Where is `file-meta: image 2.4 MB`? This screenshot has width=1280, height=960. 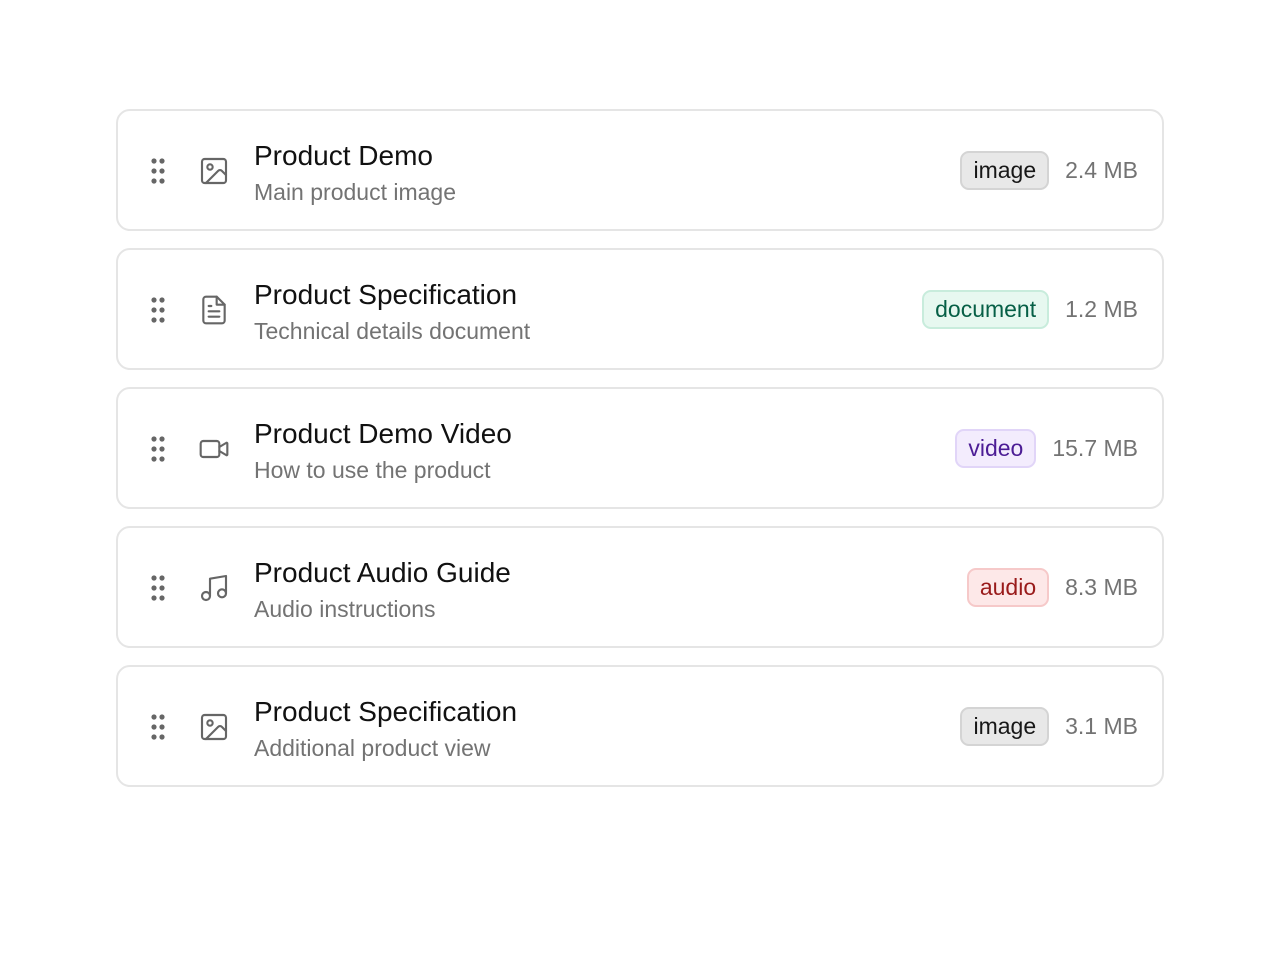
file-meta: image 2.4 MB is located at coordinates (1049, 170).